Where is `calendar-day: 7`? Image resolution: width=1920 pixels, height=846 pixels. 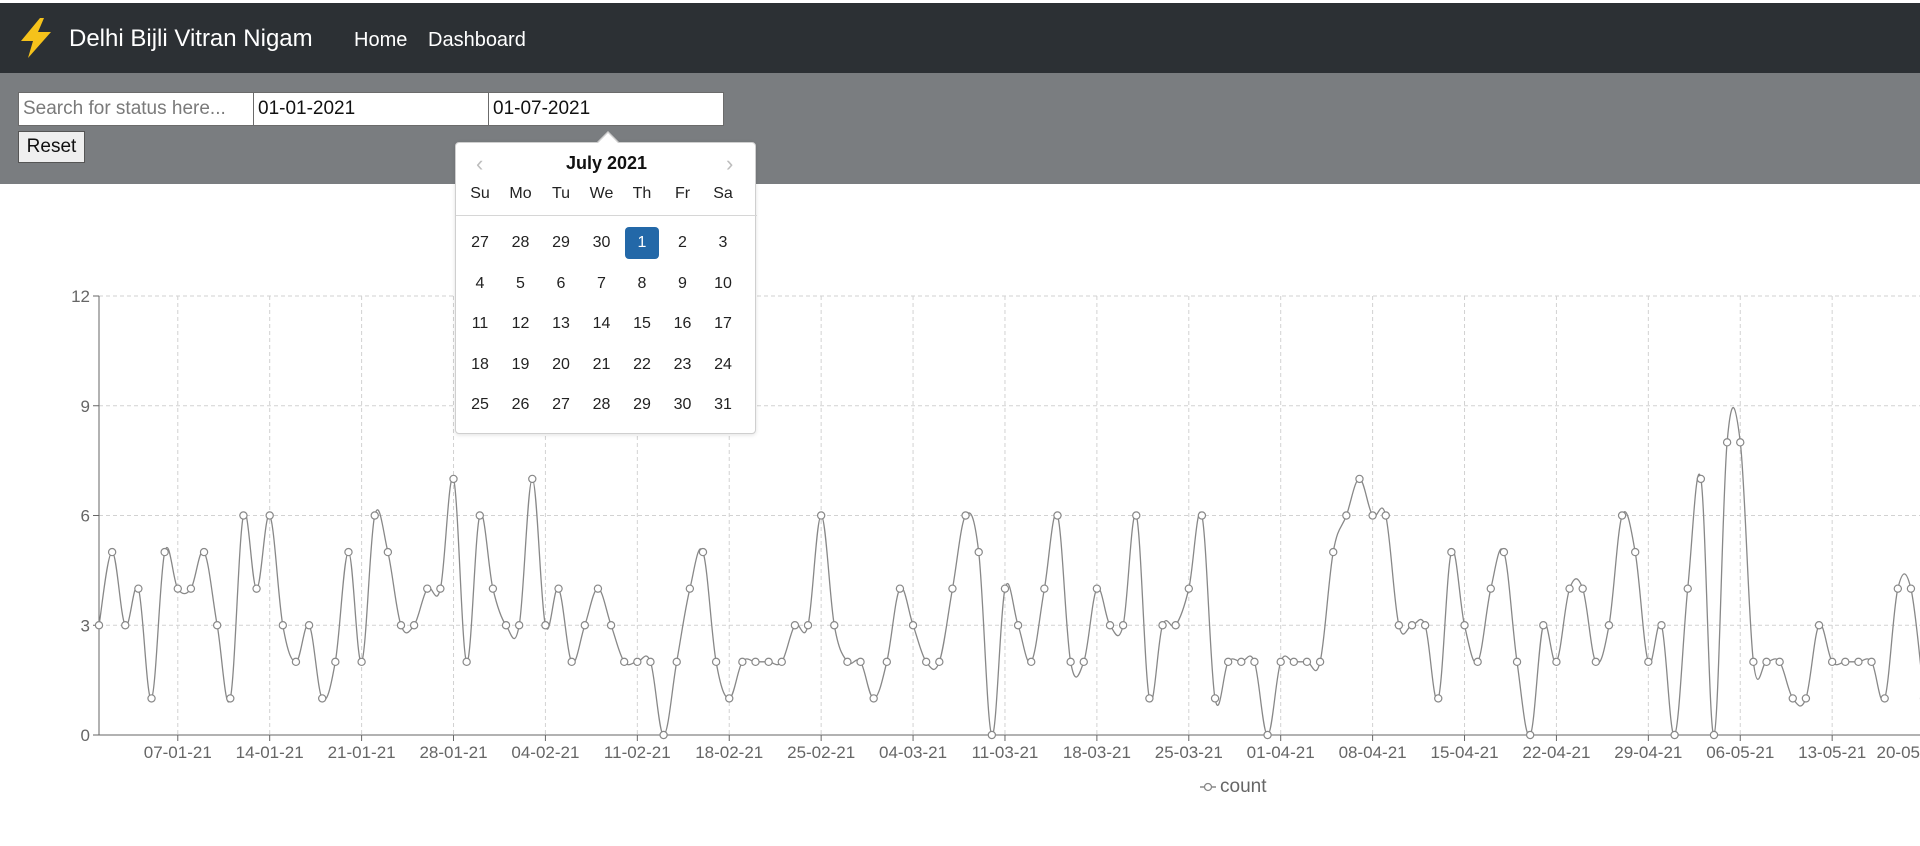
calendar-day: 7 is located at coordinates (602, 284).